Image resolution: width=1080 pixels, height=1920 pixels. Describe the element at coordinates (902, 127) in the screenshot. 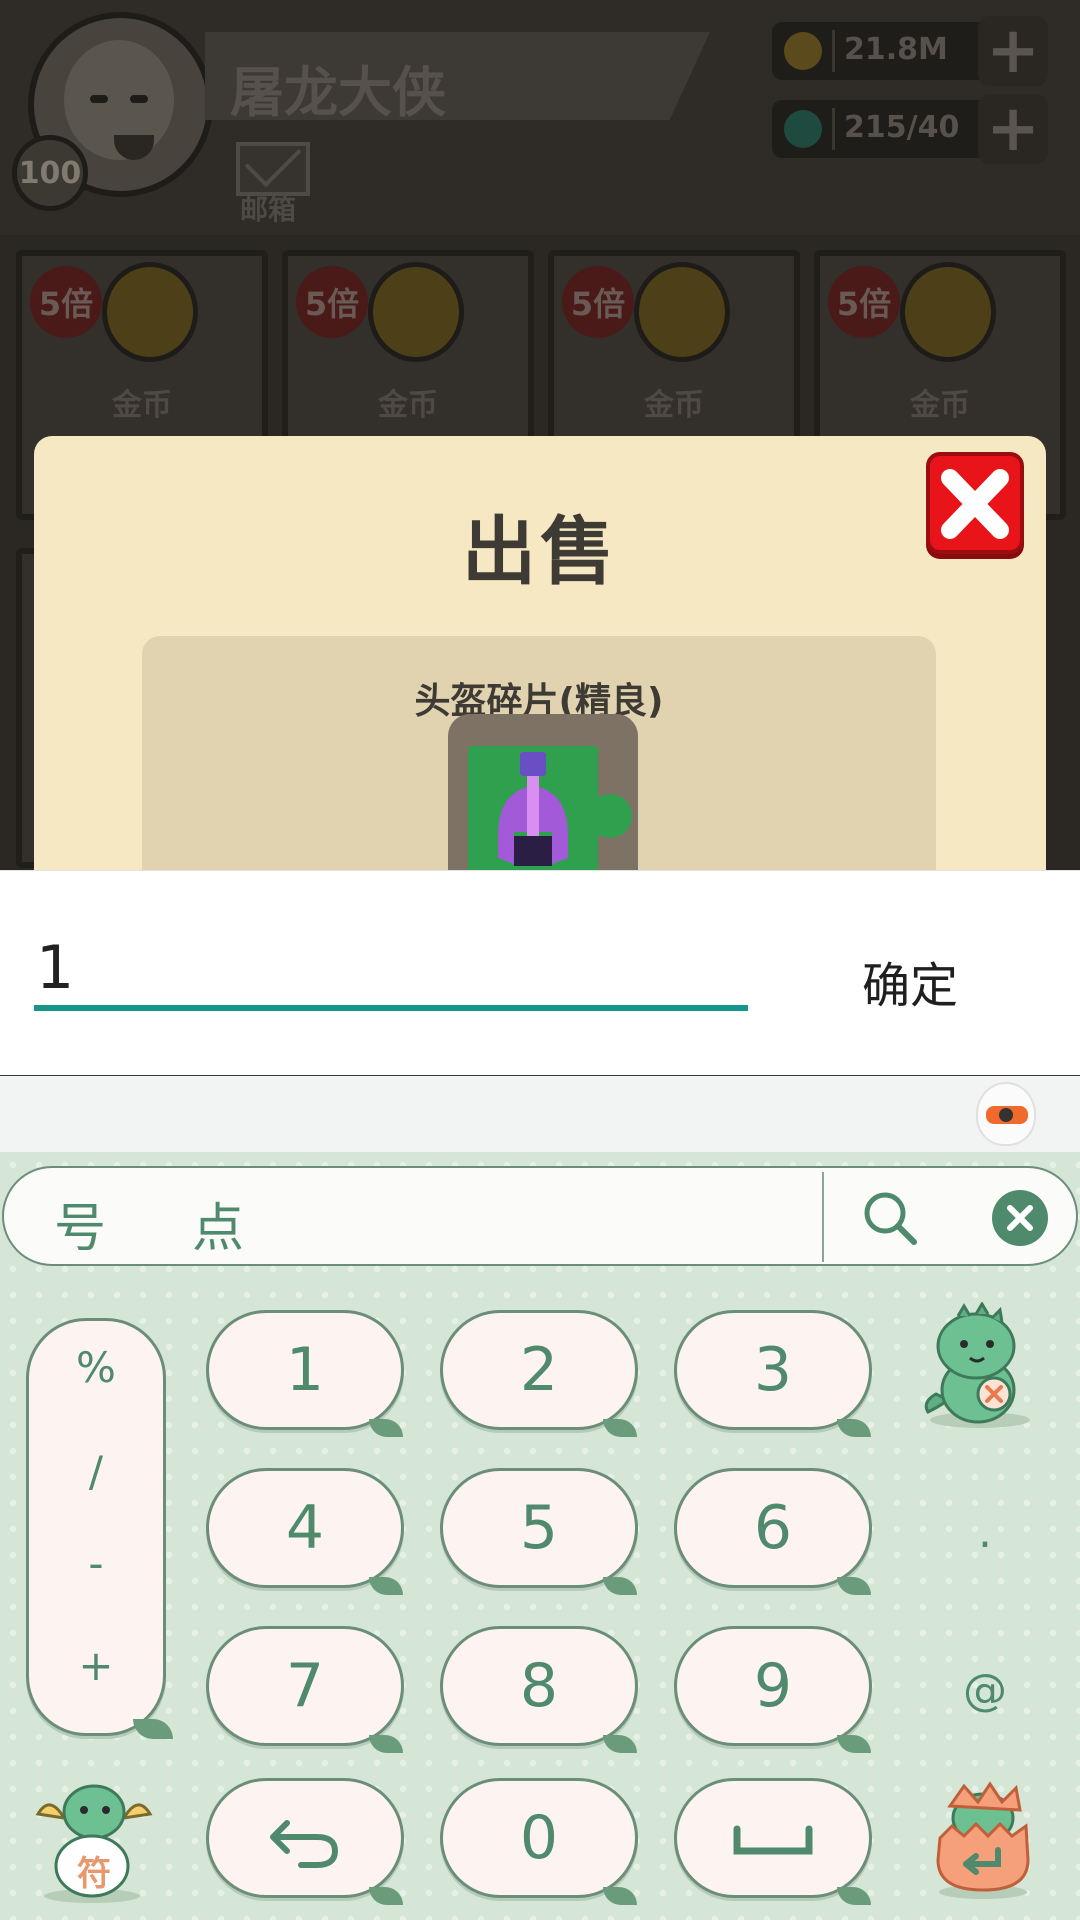

I see `gem-amount: 215/40` at that location.